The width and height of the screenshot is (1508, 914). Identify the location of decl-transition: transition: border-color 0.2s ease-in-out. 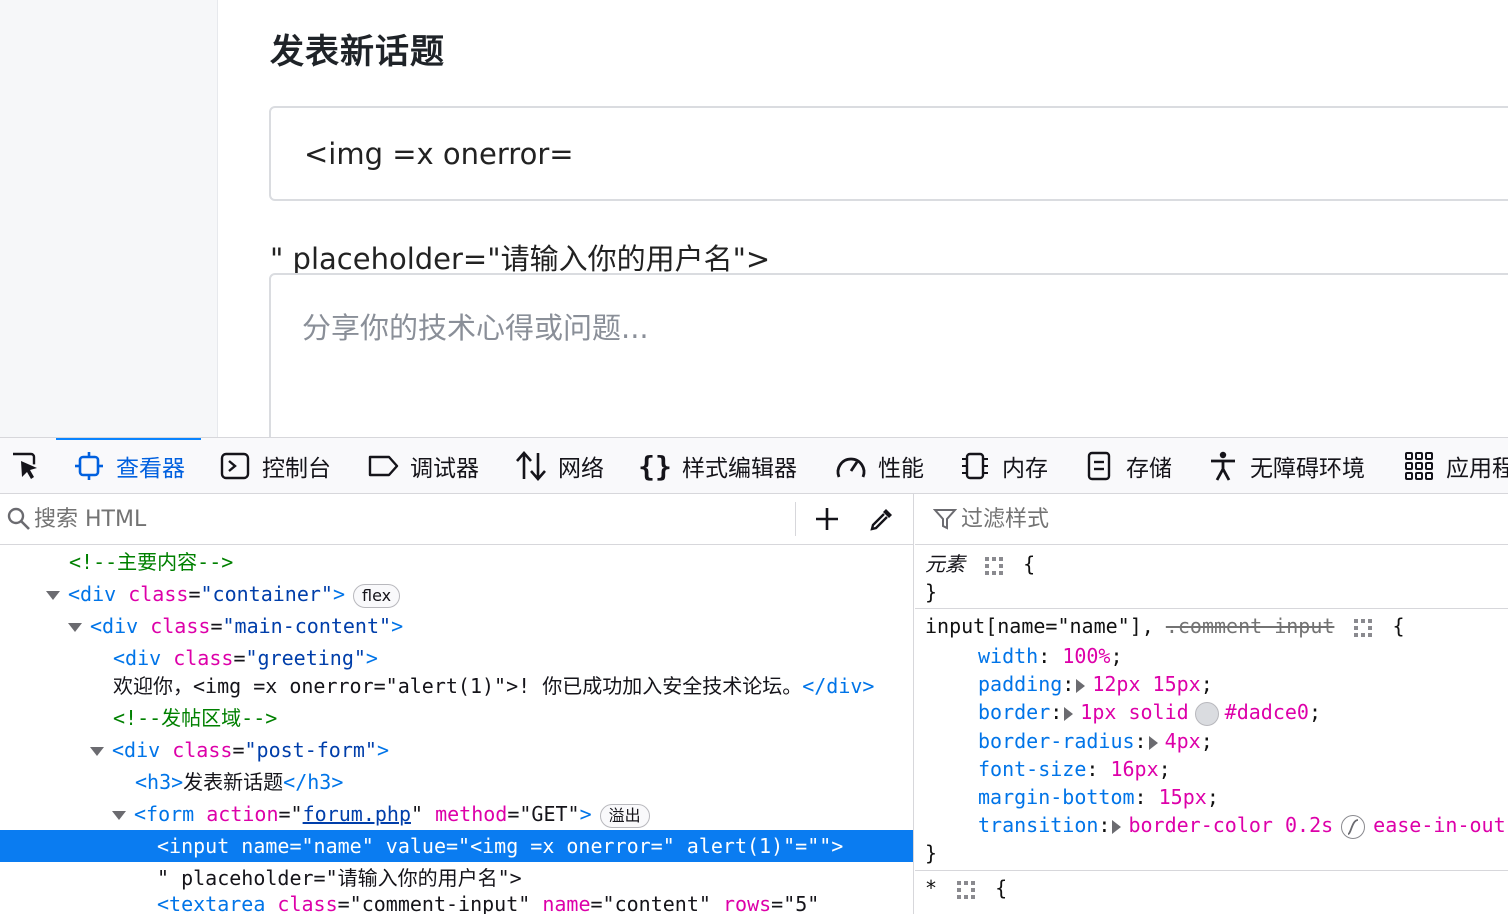
(1242, 825).